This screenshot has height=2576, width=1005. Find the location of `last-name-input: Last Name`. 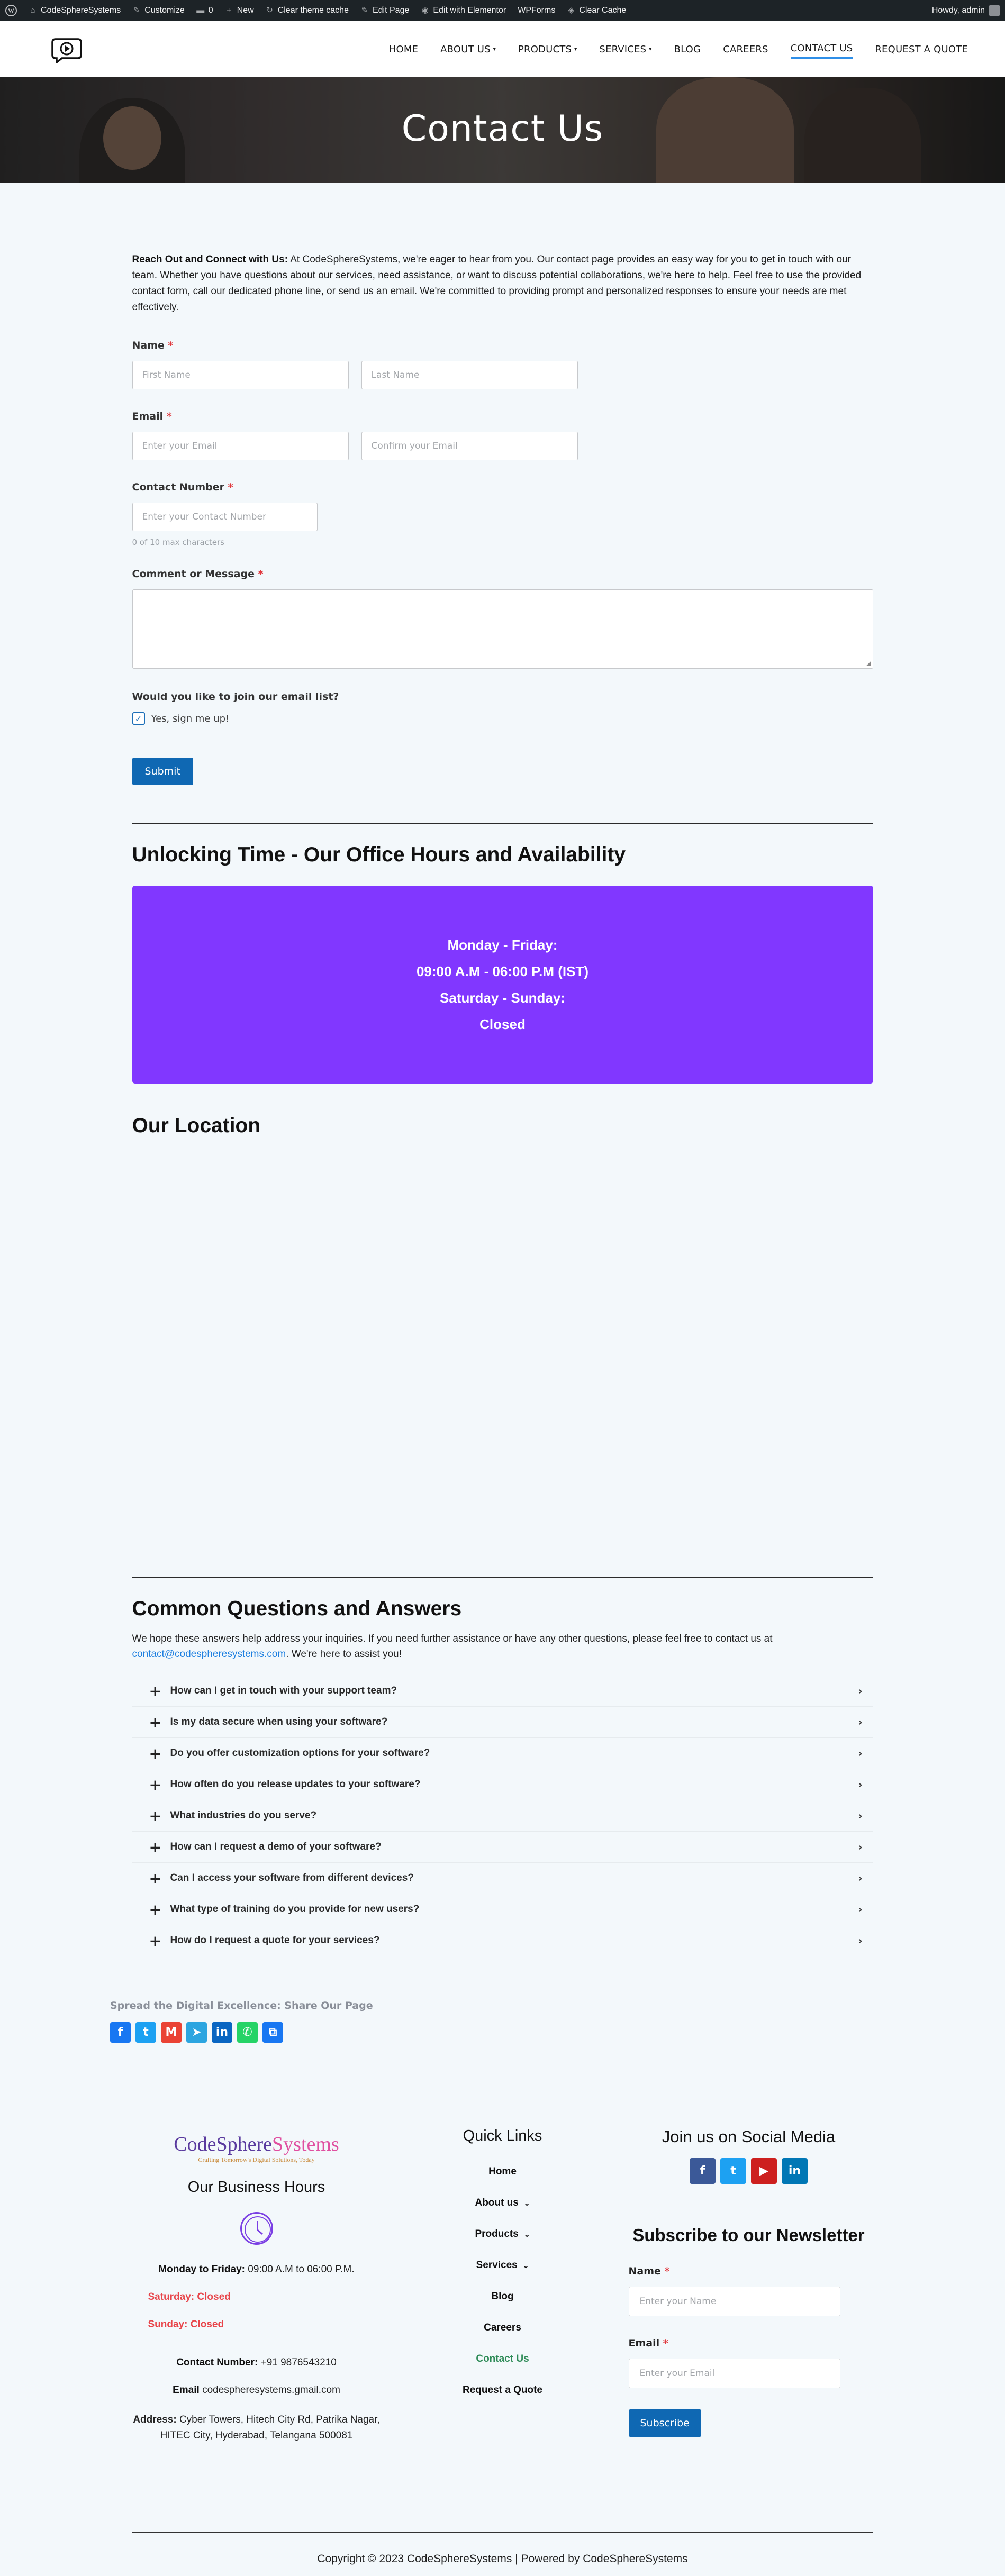

last-name-input: Last Name is located at coordinates (469, 375).